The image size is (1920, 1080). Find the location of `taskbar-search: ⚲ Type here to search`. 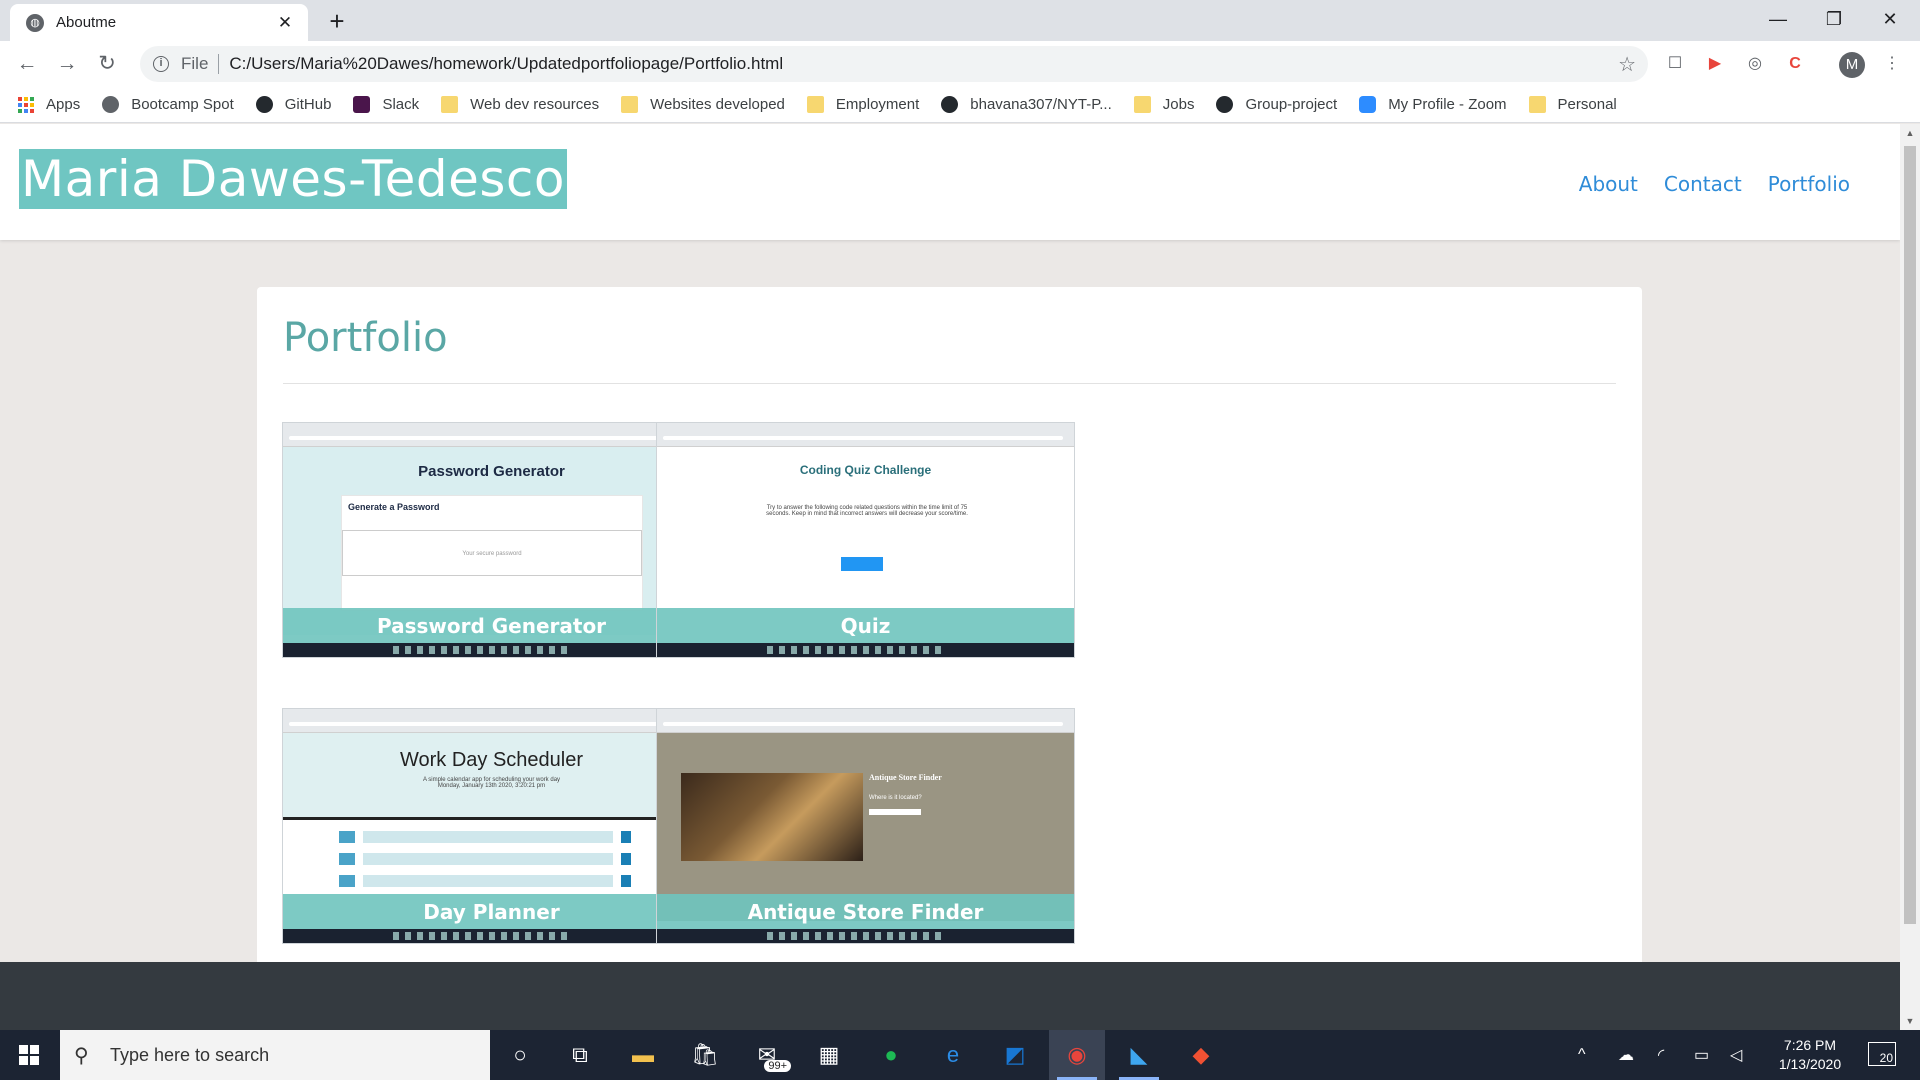

taskbar-search: ⚲ Type here to search is located at coordinates (275, 1055).